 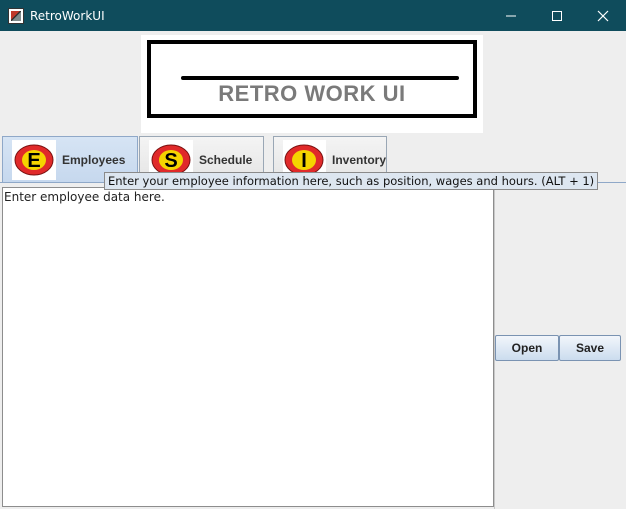 What do you see at coordinates (312, 93) in the screenshot?
I see `logo-text: RETRO WORK UI` at bounding box center [312, 93].